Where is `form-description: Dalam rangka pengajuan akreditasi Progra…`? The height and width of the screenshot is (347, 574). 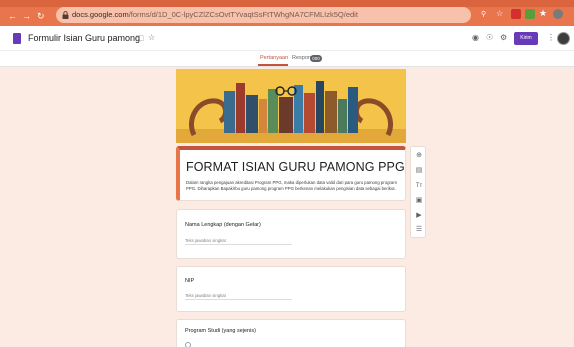
form-description: Dalam rangka pengajuan akreditasi Progra… is located at coordinates (293, 186).